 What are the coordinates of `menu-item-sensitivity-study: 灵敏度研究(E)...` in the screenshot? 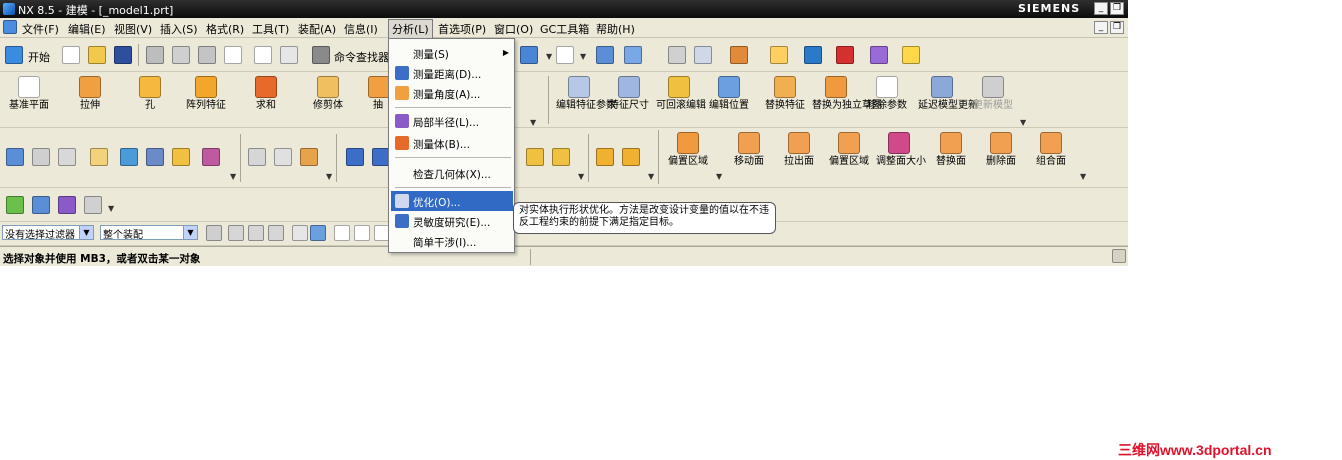 It's located at (452, 221).